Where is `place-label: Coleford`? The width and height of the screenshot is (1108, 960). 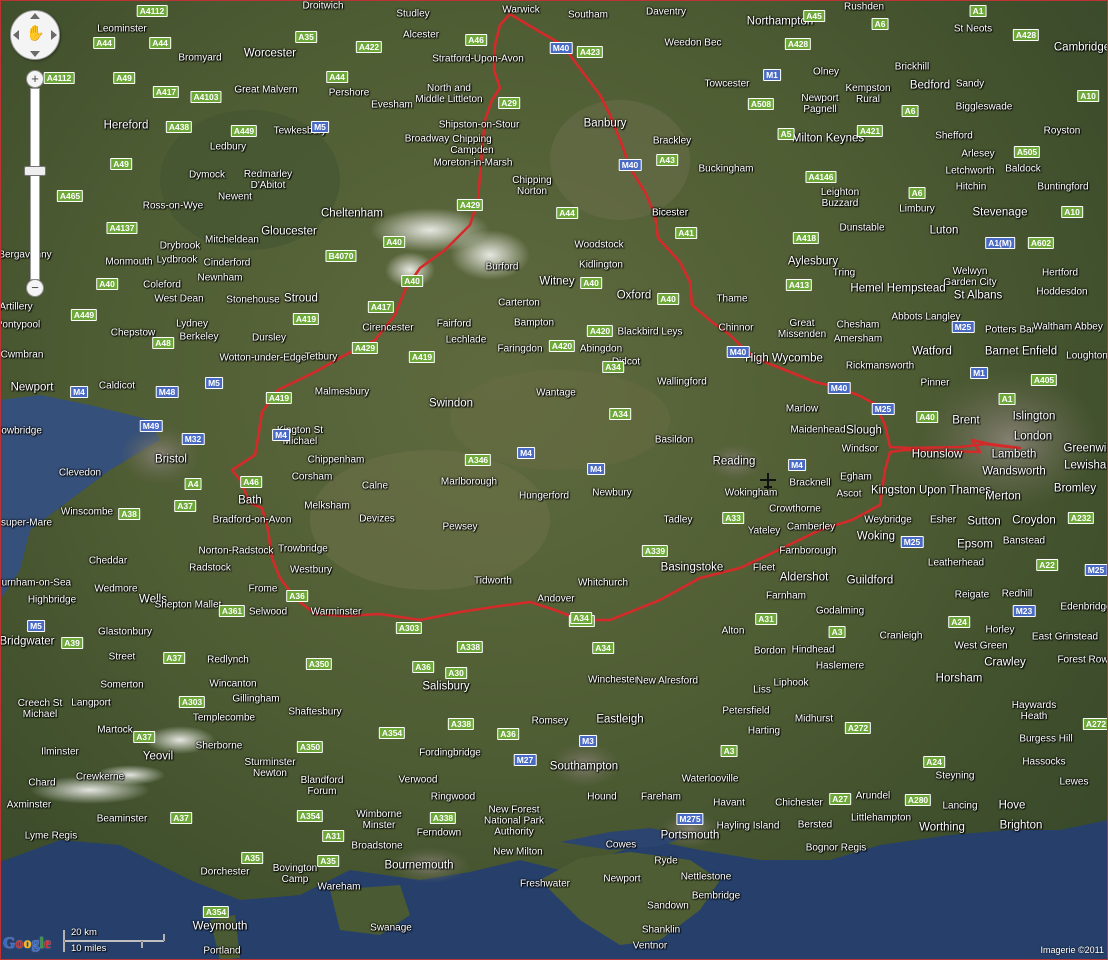
place-label: Coleford is located at coordinates (162, 285).